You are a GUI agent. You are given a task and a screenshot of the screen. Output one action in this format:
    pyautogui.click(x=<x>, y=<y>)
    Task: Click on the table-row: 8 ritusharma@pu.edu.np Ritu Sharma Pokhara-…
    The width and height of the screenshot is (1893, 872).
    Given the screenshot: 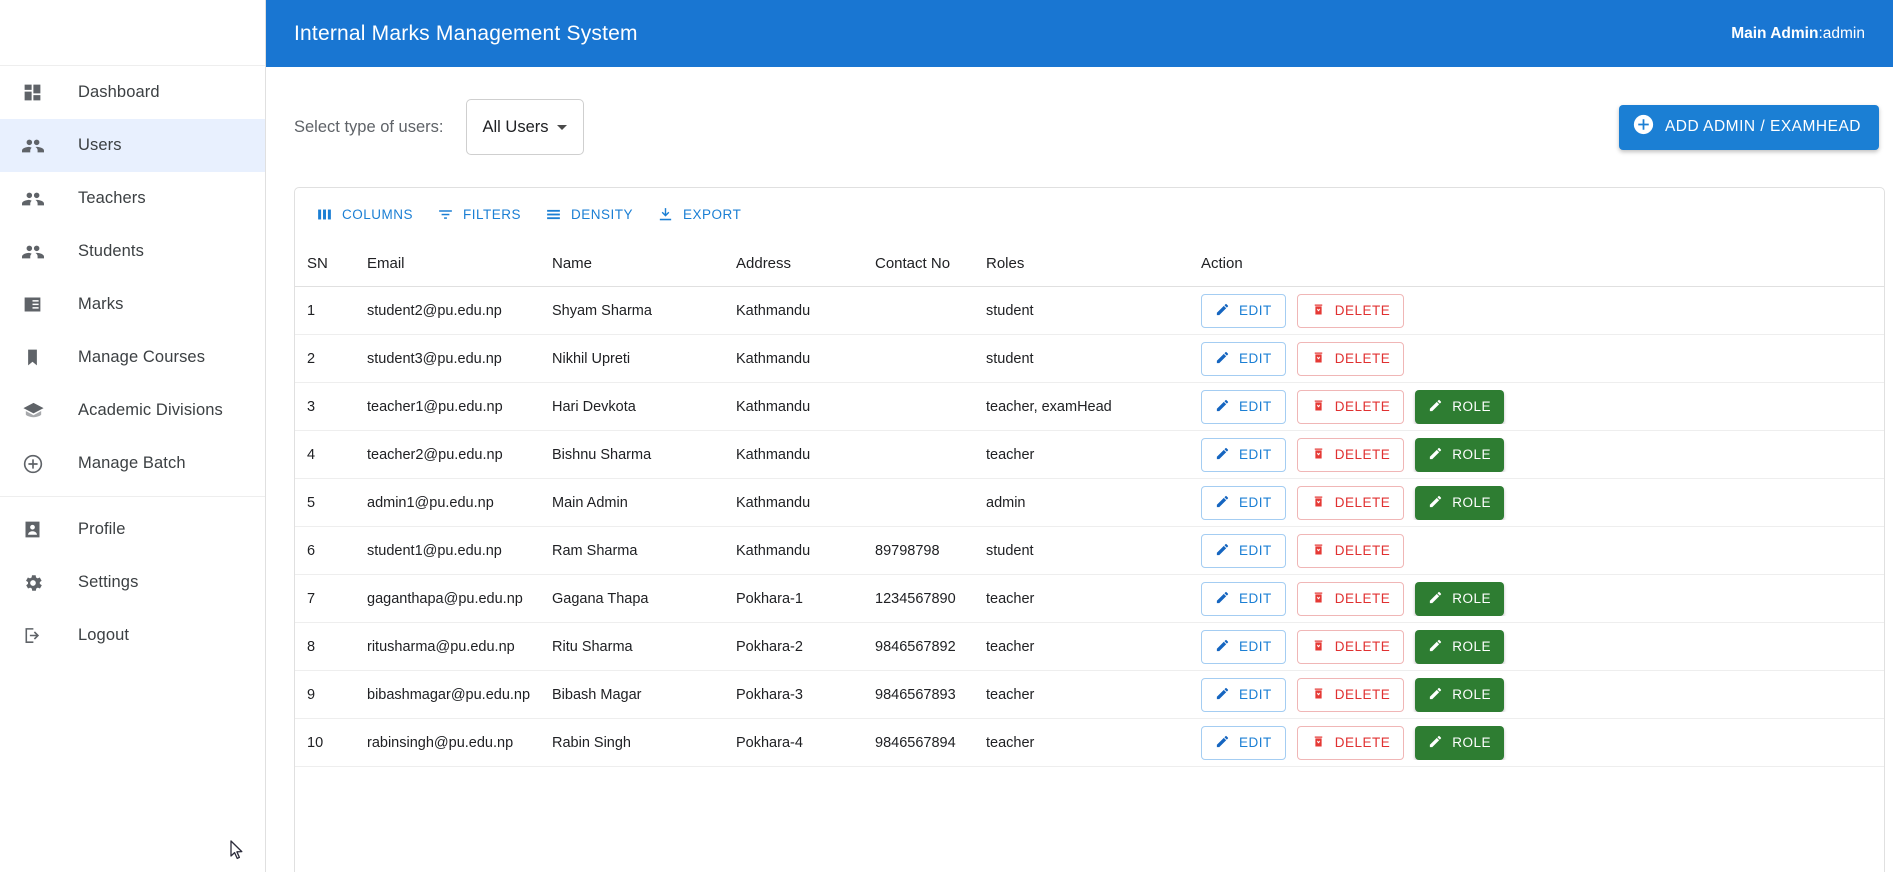 What is the action you would take?
    pyautogui.click(x=1089, y=647)
    